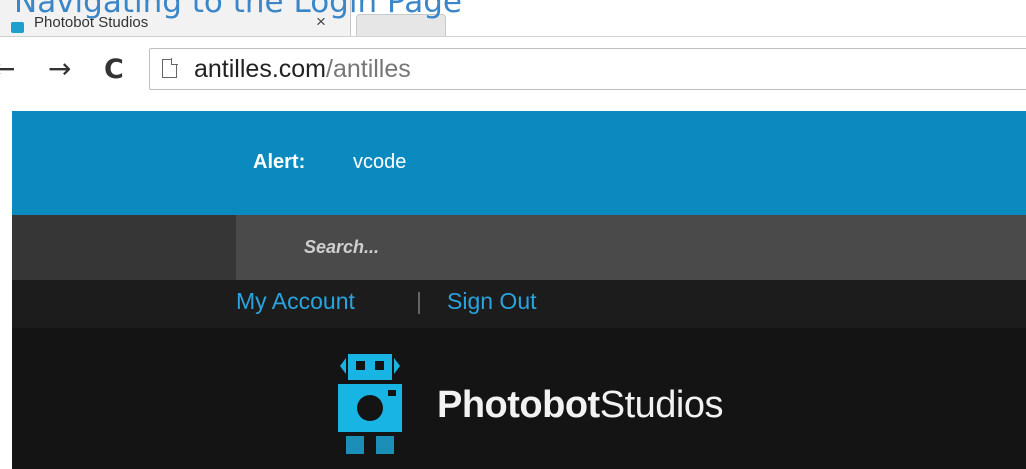  Describe the element at coordinates (59, 69) in the screenshot. I see `forward-arrow-icon: →` at that location.